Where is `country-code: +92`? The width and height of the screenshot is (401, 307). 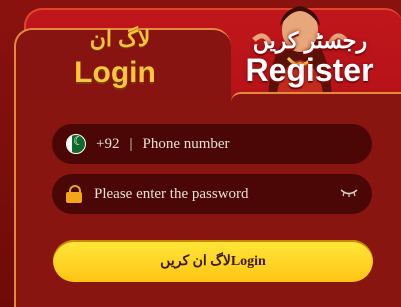
country-code: +92 is located at coordinates (107, 144).